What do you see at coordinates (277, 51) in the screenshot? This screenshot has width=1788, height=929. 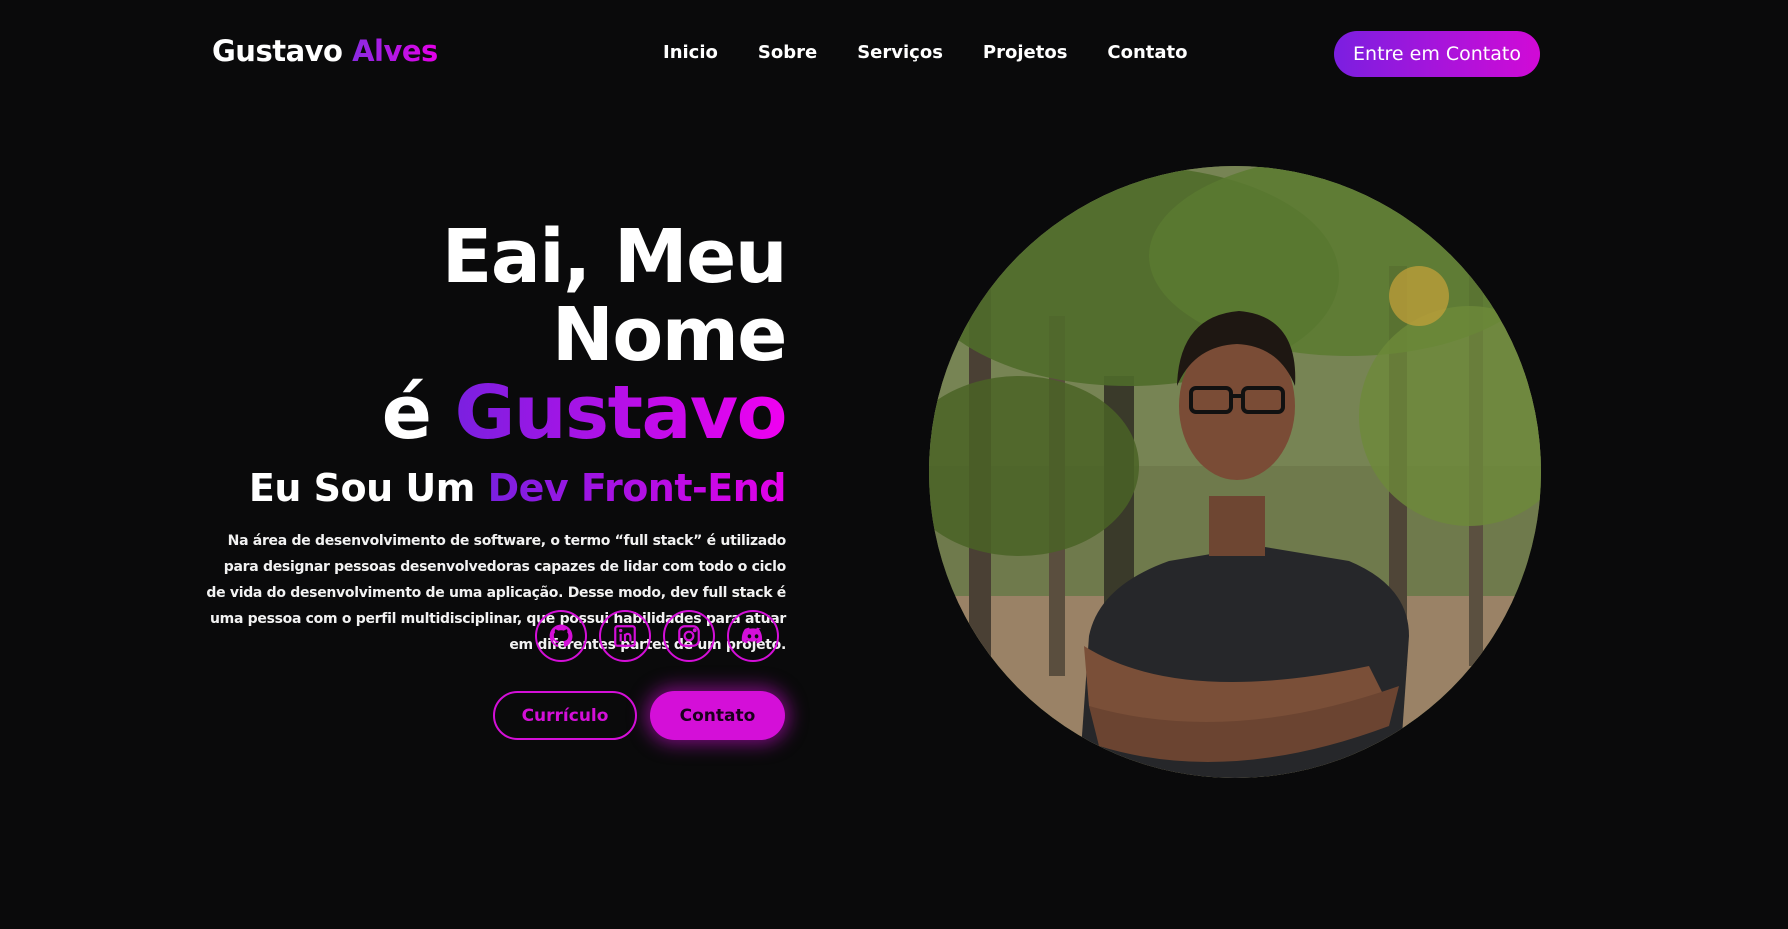 I see `logo-first: Gustavo` at bounding box center [277, 51].